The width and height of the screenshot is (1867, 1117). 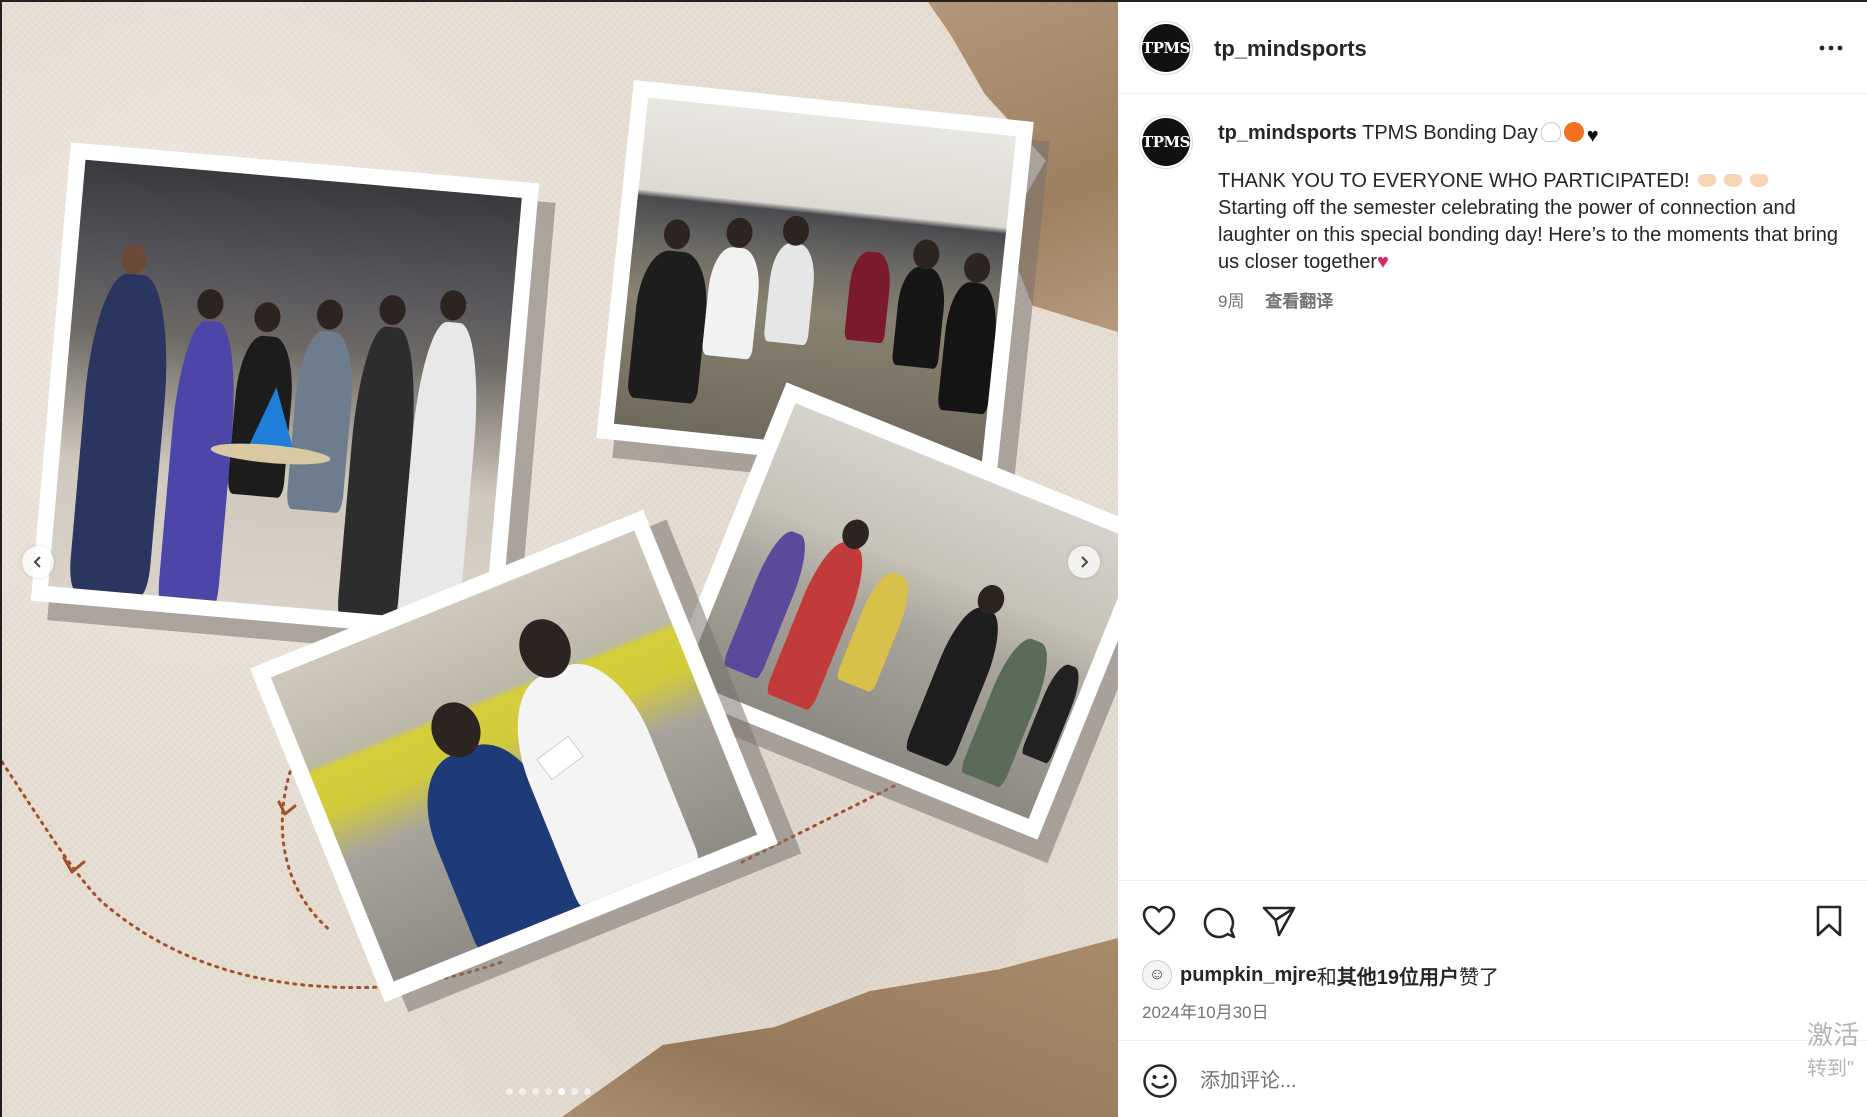 I want to click on share-button, so click(x=1279, y=923).